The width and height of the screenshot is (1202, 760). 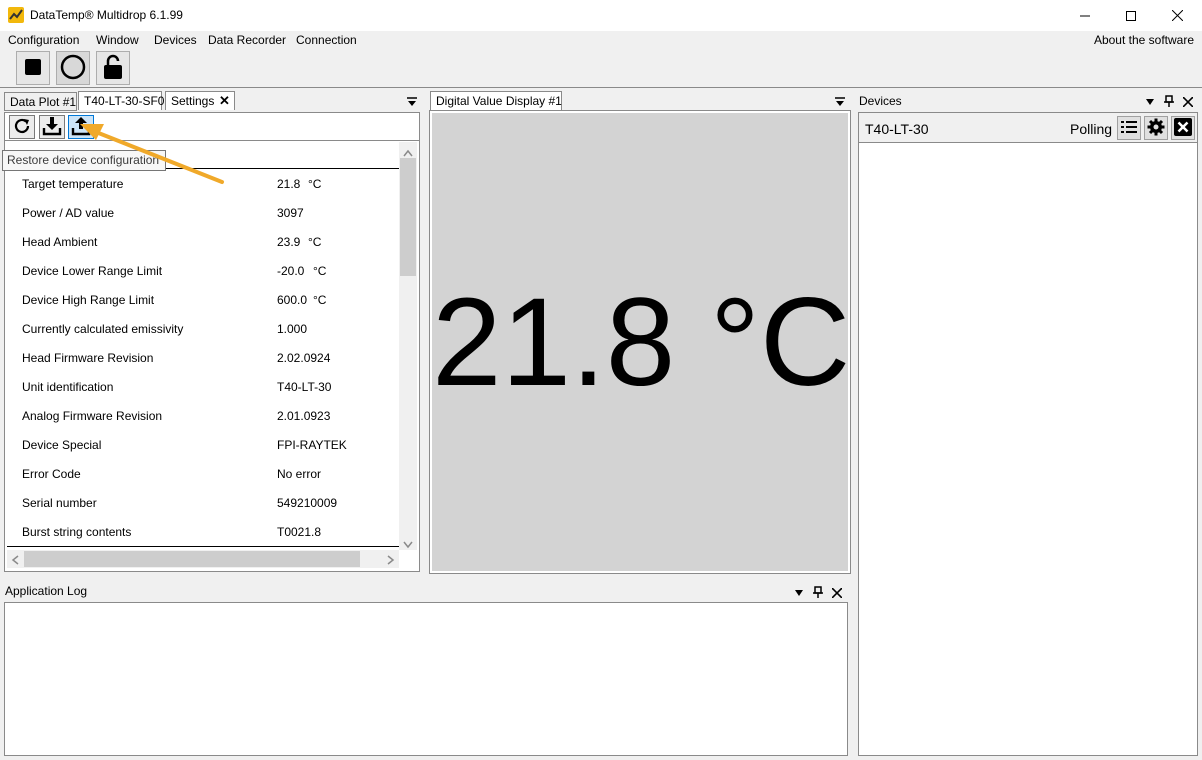 I want to click on log-panel-dropdown, so click(x=799, y=594).